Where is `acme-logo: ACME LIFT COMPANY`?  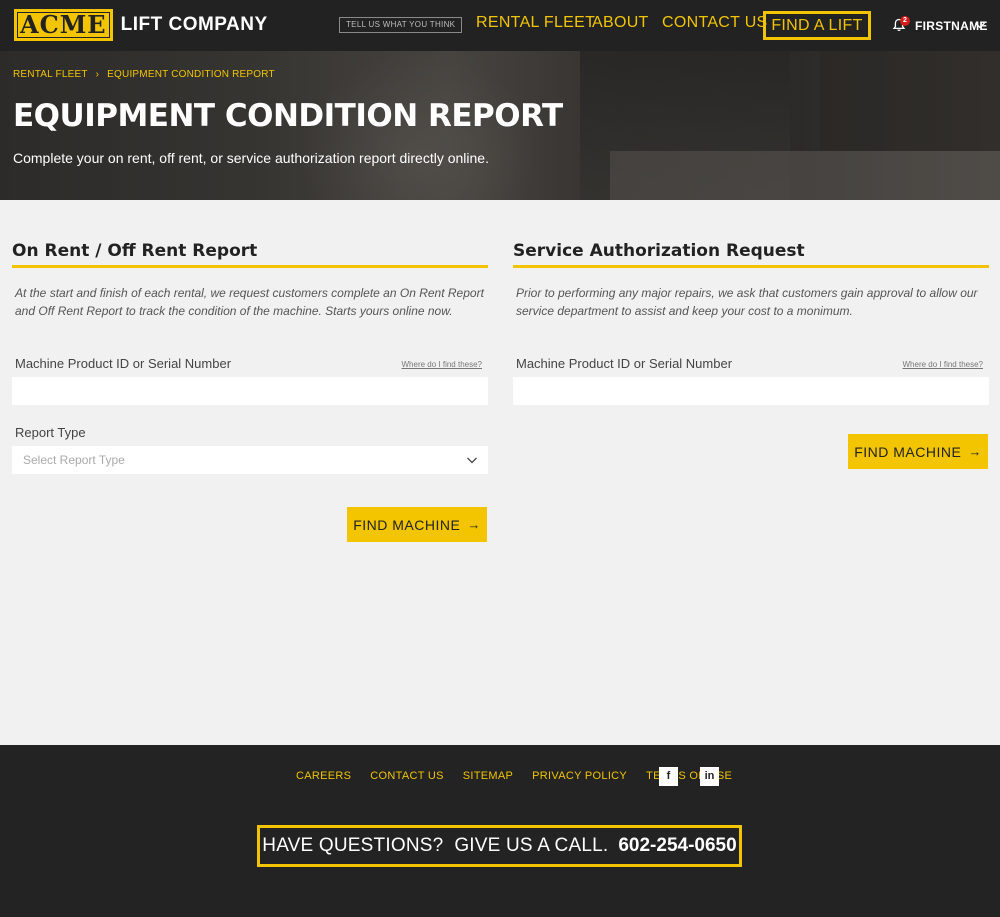 acme-logo: ACME LIFT COMPANY is located at coordinates (141, 25).